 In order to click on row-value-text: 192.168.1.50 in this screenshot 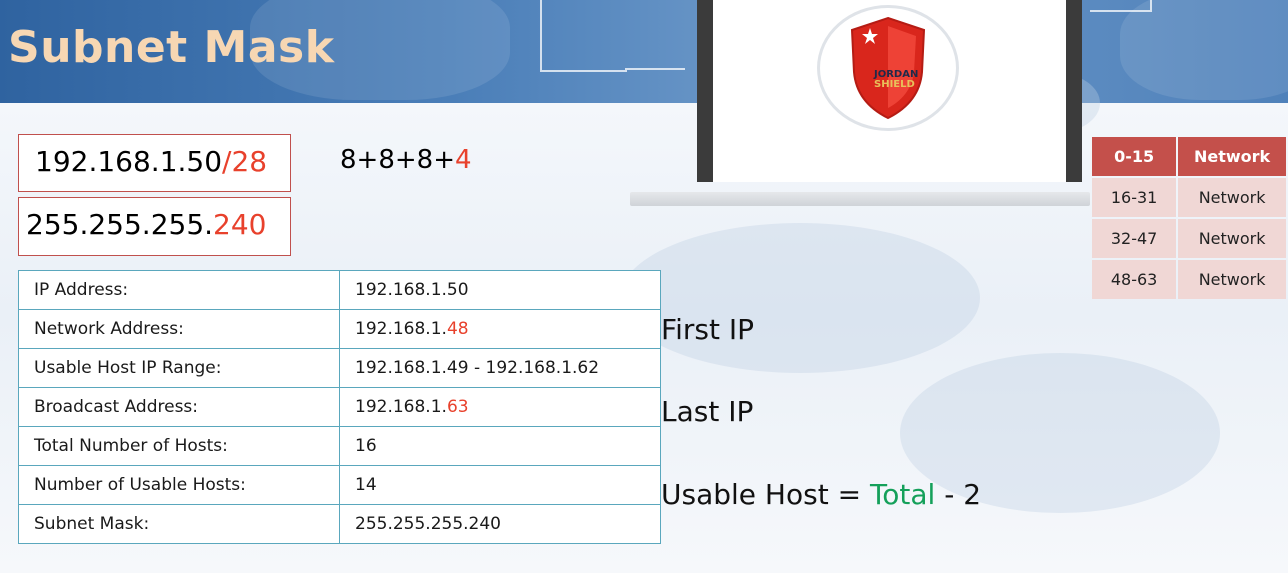, I will do `click(412, 290)`.